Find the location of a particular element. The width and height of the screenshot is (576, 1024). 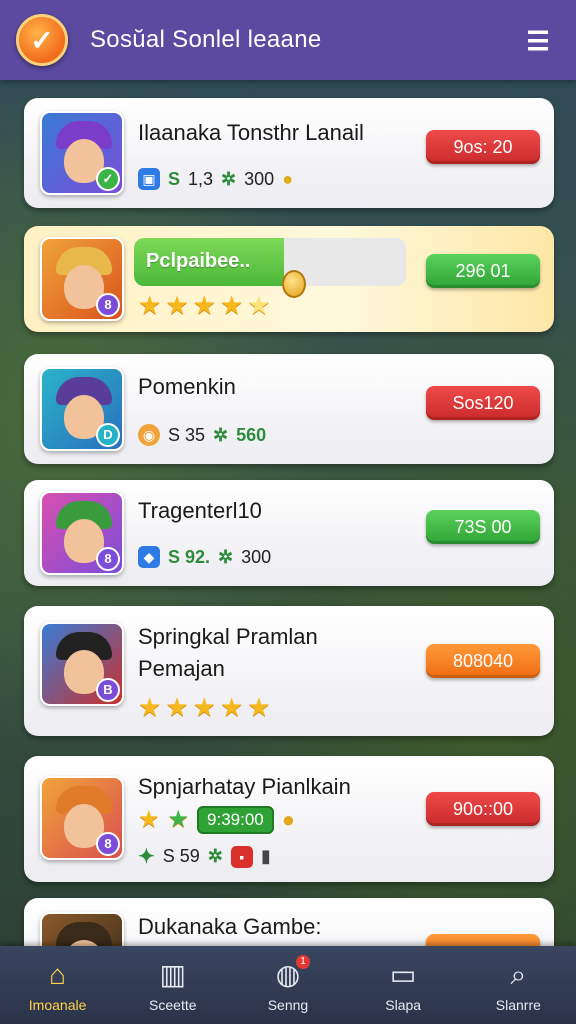

card-title: Pomenkin is located at coordinates (187, 386).